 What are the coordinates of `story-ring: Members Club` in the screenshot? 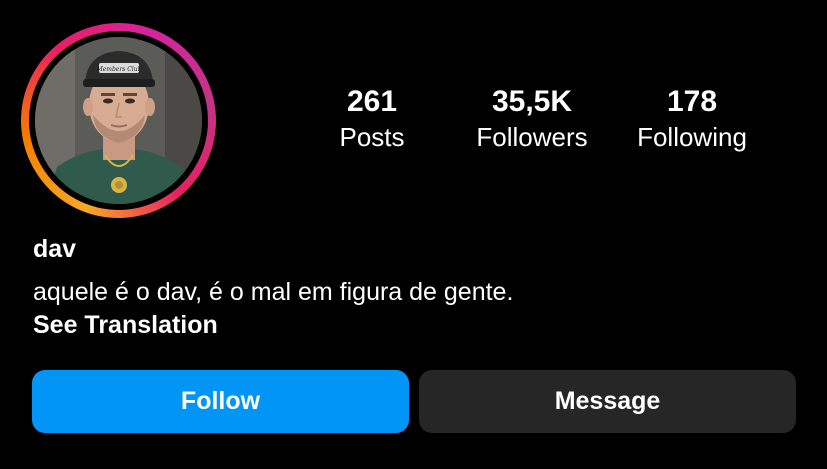 It's located at (118, 120).